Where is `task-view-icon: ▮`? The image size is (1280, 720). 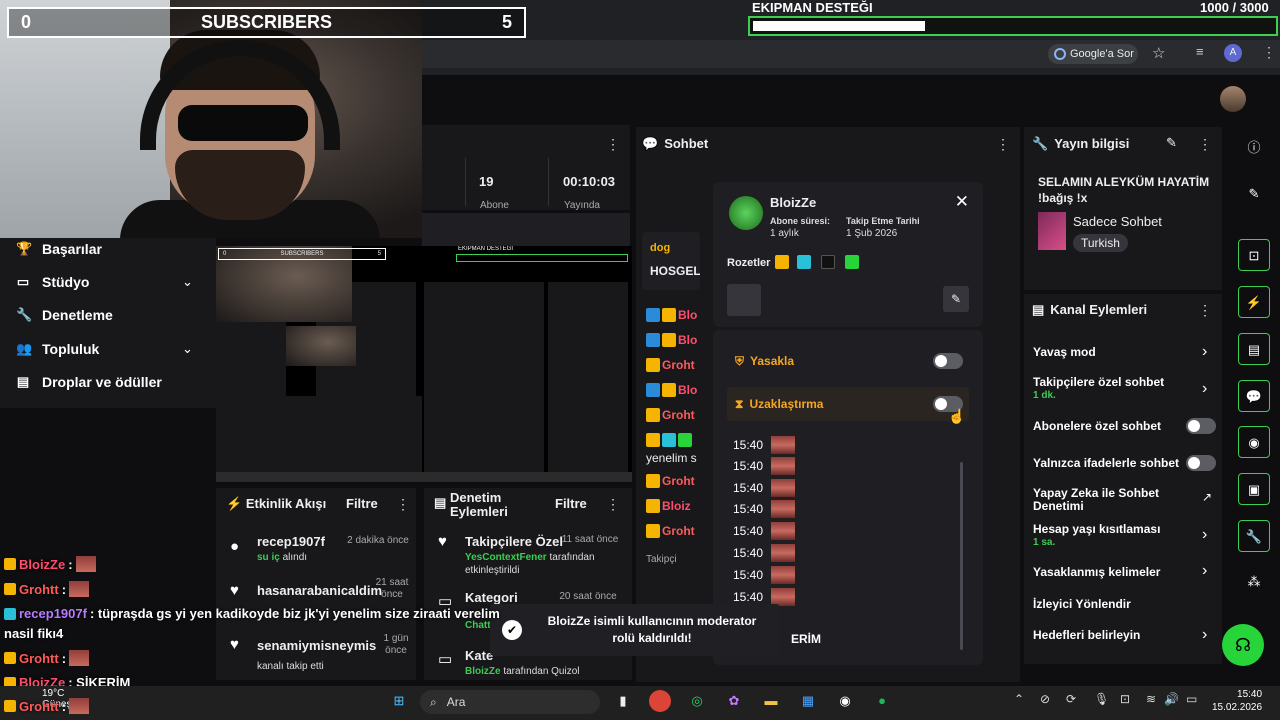 task-view-icon: ▮ is located at coordinates (623, 701).